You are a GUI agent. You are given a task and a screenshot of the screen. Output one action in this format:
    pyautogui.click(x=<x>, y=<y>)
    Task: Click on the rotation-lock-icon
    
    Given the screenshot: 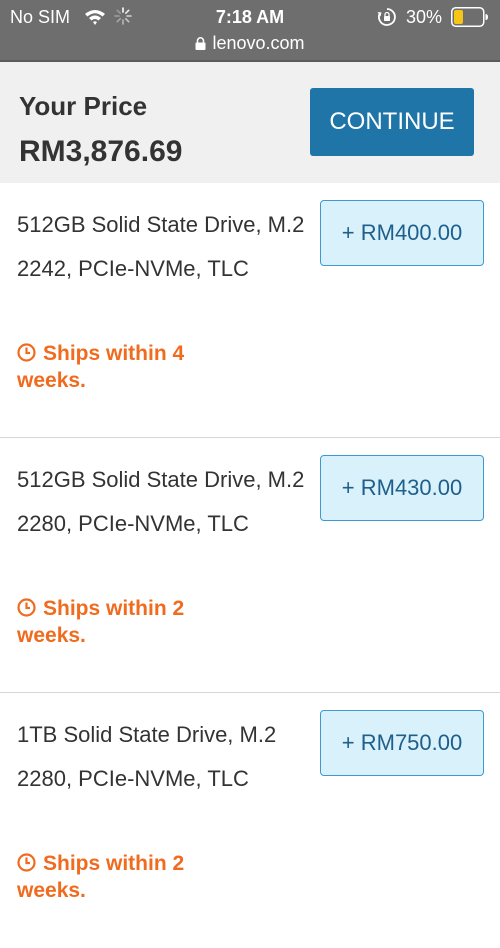 What is the action you would take?
    pyautogui.click(x=386, y=17)
    